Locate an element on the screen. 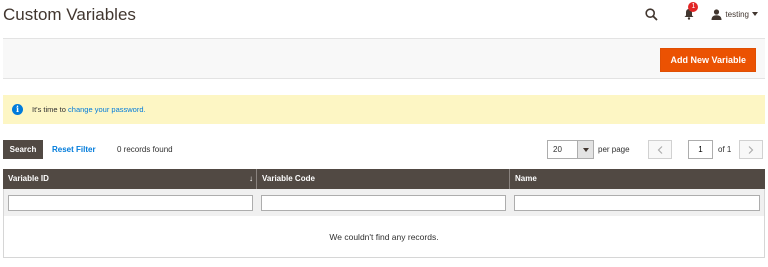  grid-filter-row is located at coordinates (384, 202).